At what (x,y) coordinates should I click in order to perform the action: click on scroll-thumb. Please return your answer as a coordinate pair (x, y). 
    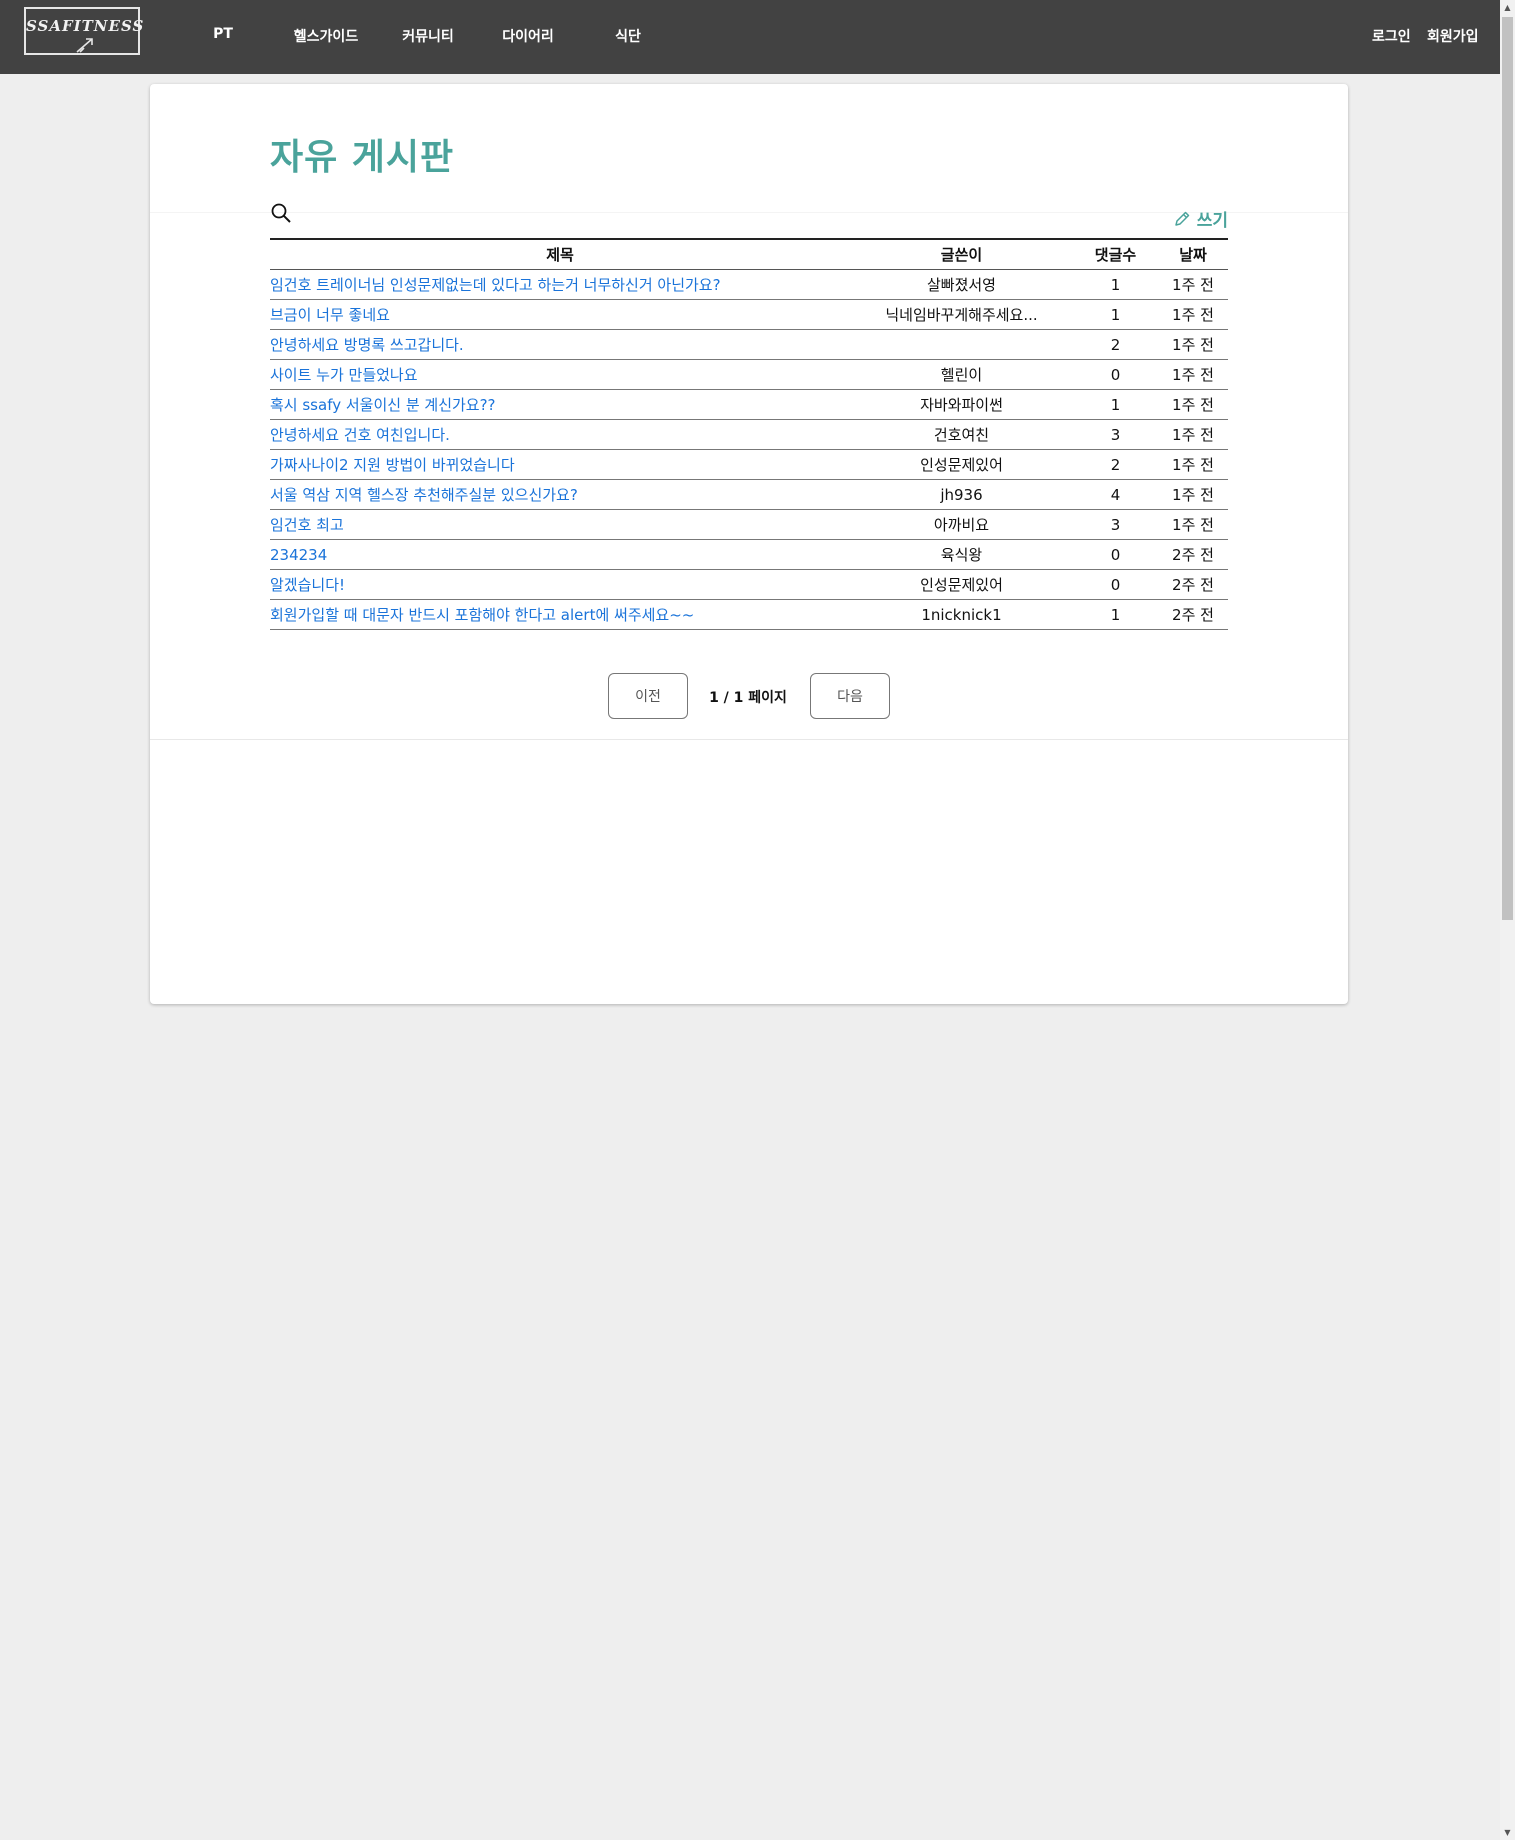
    Looking at the image, I should click on (1507, 468).